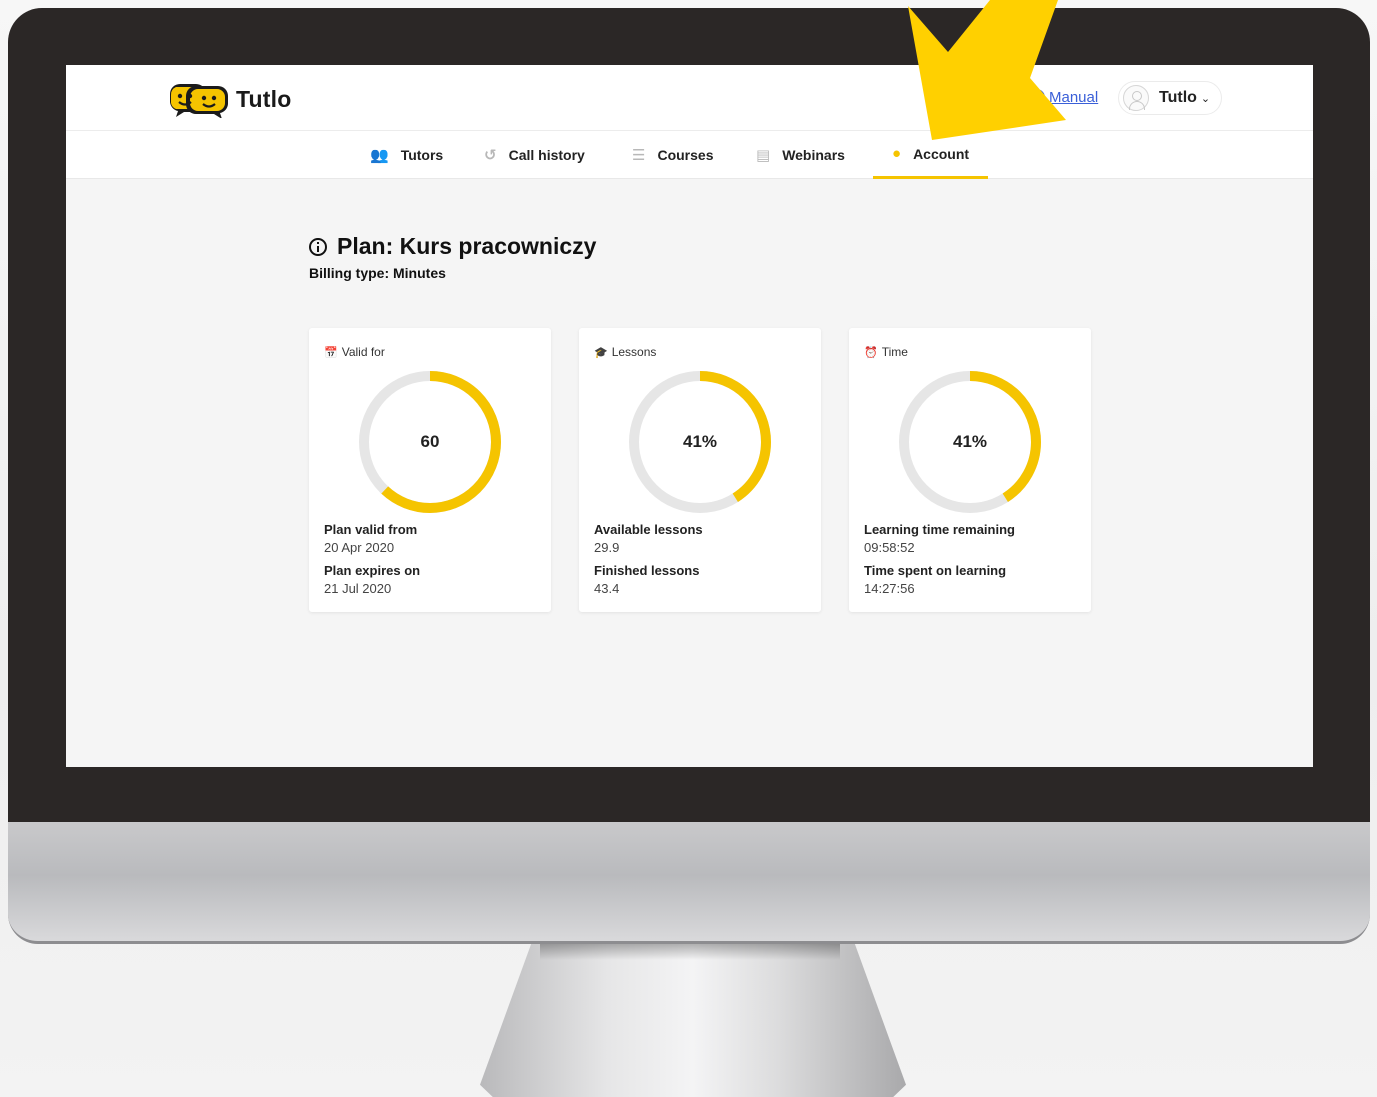  I want to click on tab-courses: ☰ Courses, so click(672, 155).